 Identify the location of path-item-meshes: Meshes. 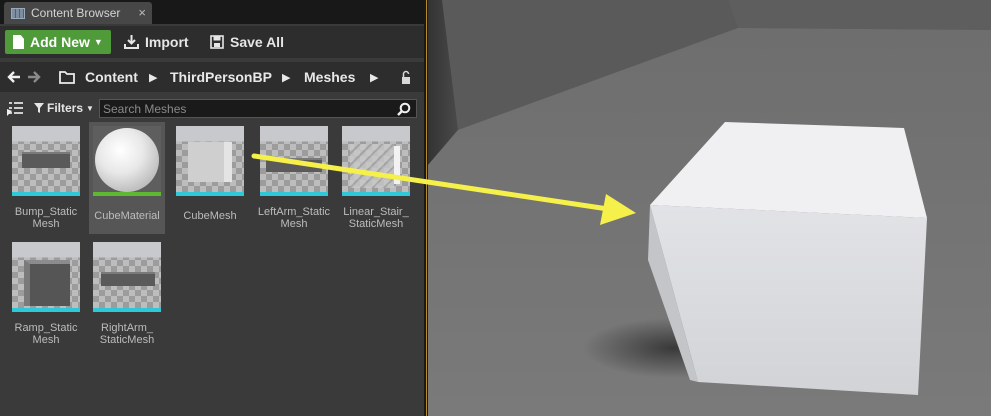
(329, 77).